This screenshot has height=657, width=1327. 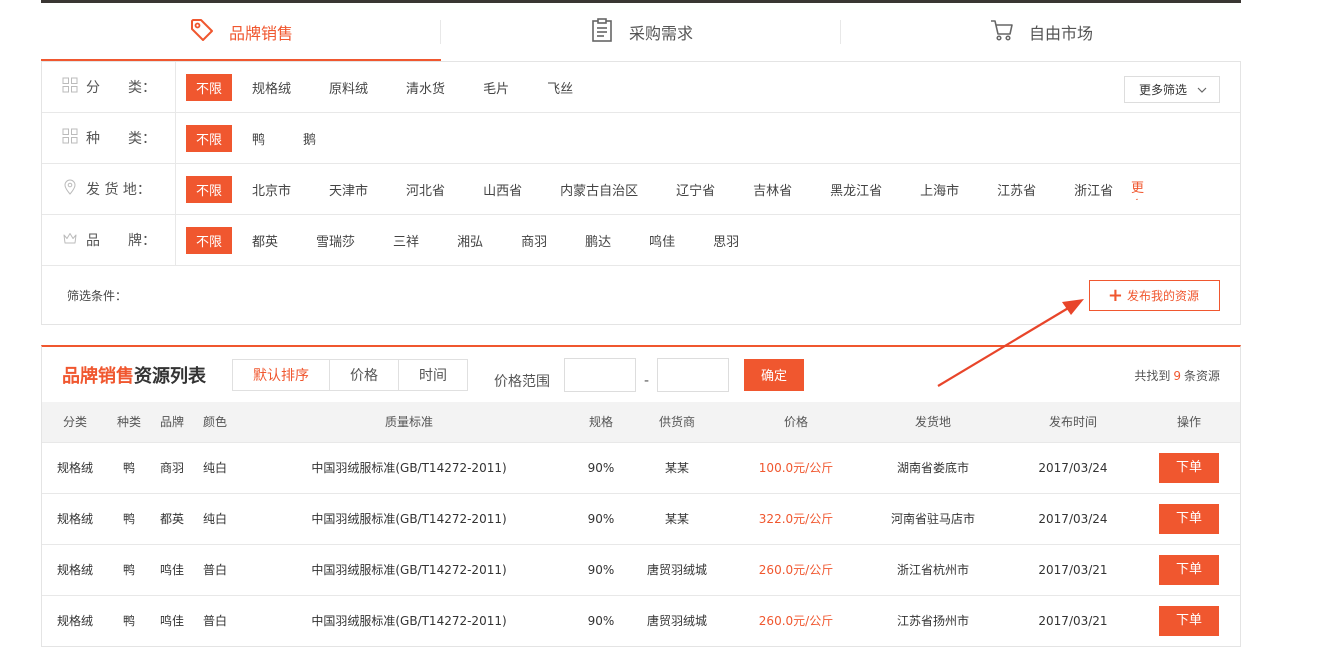 I want to click on confirm-button: 确定, so click(x=774, y=374).